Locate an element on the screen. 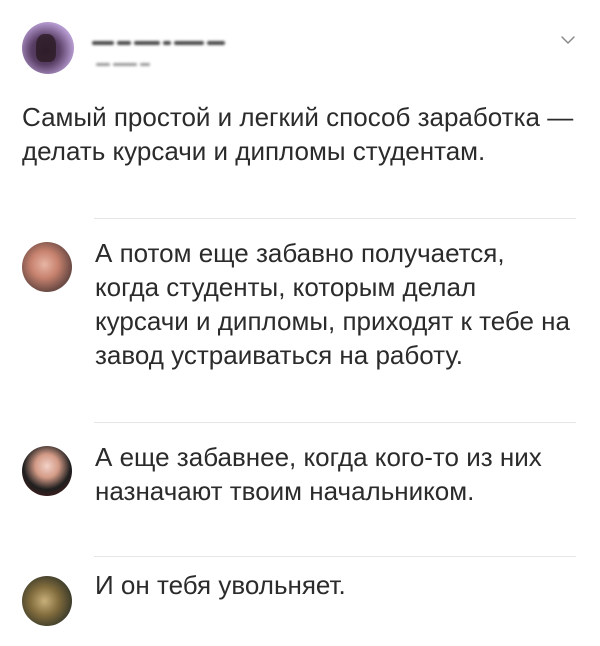  author-handle-redacted is located at coordinates (131, 61).